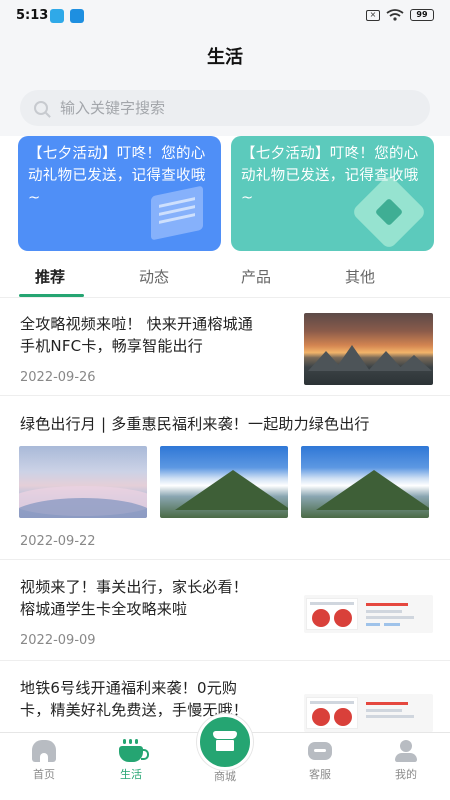 This screenshot has width=450, height=800. Describe the element at coordinates (104, 609) in the screenshot. I see `article-title-line: 榕城通学生卡全攻略来啦` at that location.